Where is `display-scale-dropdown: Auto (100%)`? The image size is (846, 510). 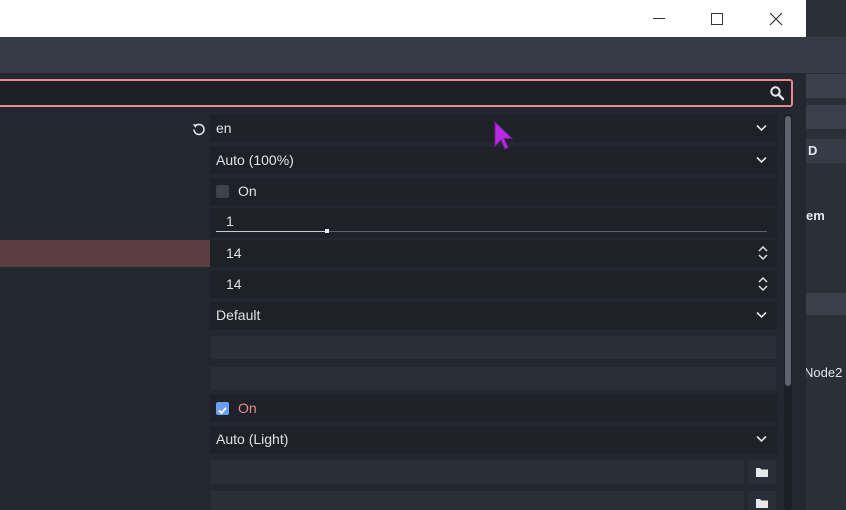 display-scale-dropdown: Auto (100%) is located at coordinates (493, 160).